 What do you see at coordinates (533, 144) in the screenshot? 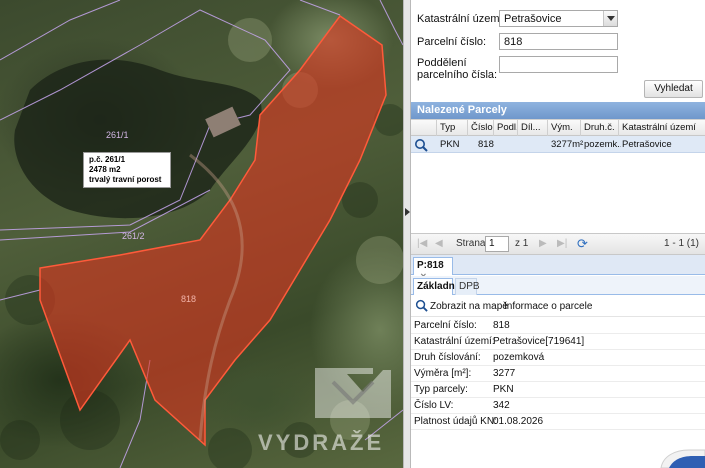
I see `cell-dil` at bounding box center [533, 144].